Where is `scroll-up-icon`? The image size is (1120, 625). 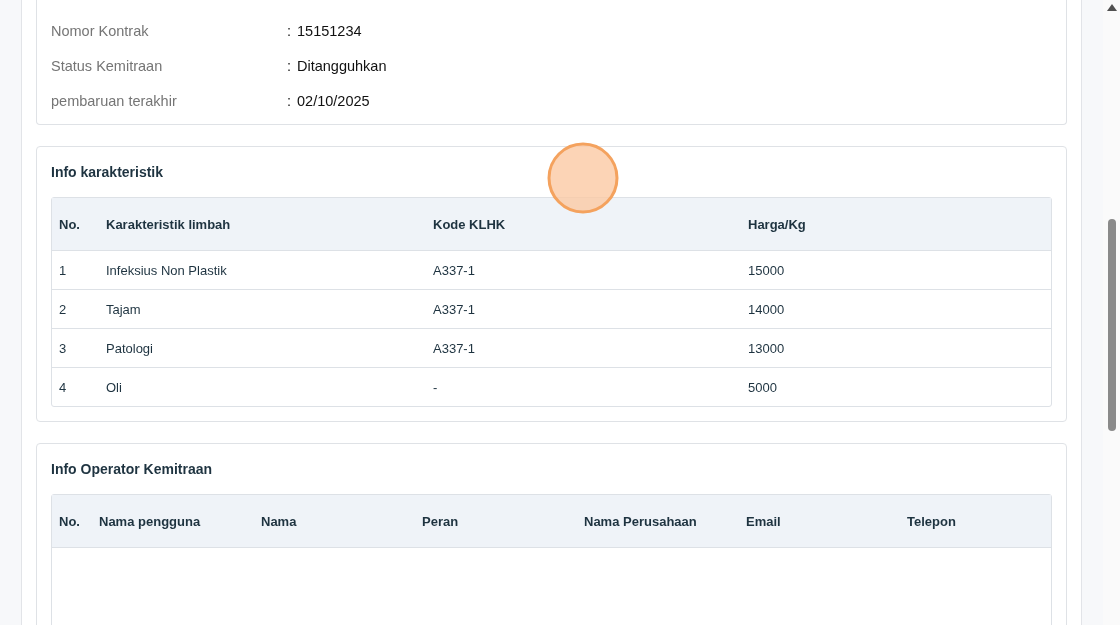
scroll-up-icon is located at coordinates (1112, 7).